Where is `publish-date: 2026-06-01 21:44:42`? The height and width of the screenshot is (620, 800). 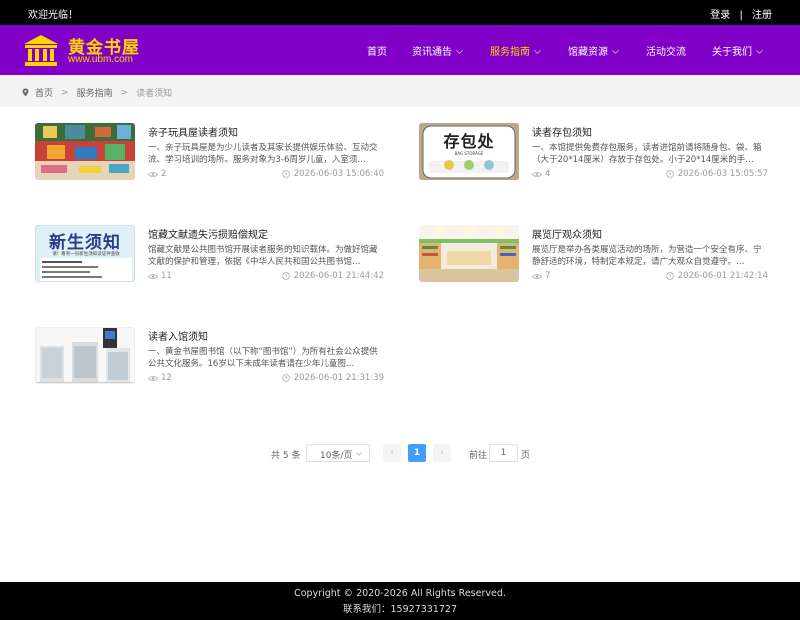 publish-date: 2026-06-01 21:44:42 is located at coordinates (332, 276).